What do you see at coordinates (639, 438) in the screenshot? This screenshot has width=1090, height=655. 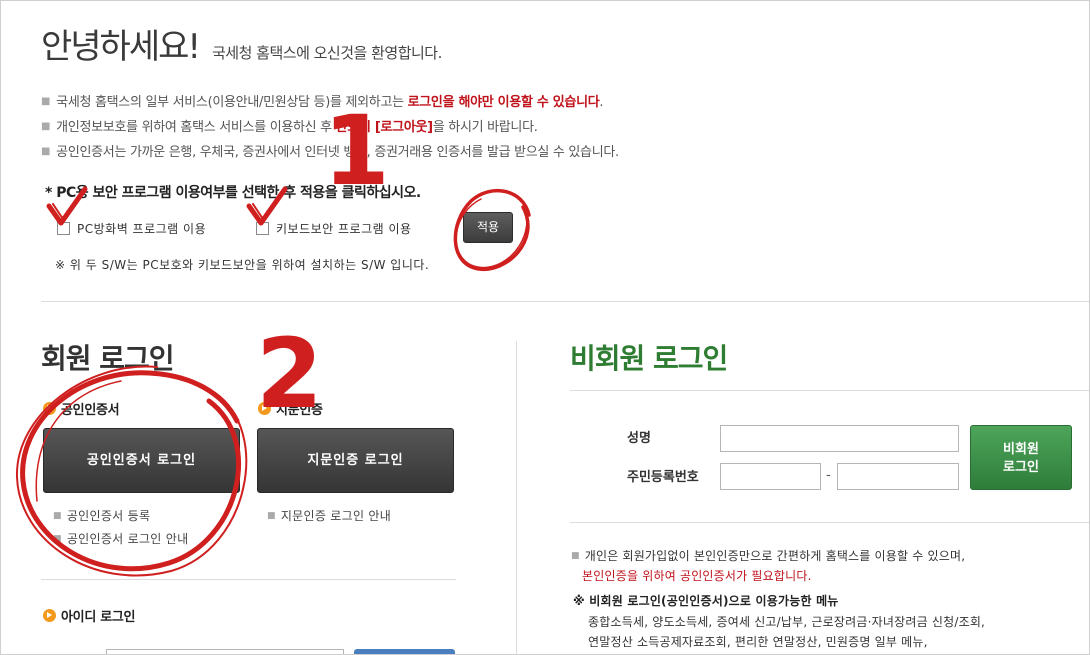 I see `name-label: 성명` at bounding box center [639, 438].